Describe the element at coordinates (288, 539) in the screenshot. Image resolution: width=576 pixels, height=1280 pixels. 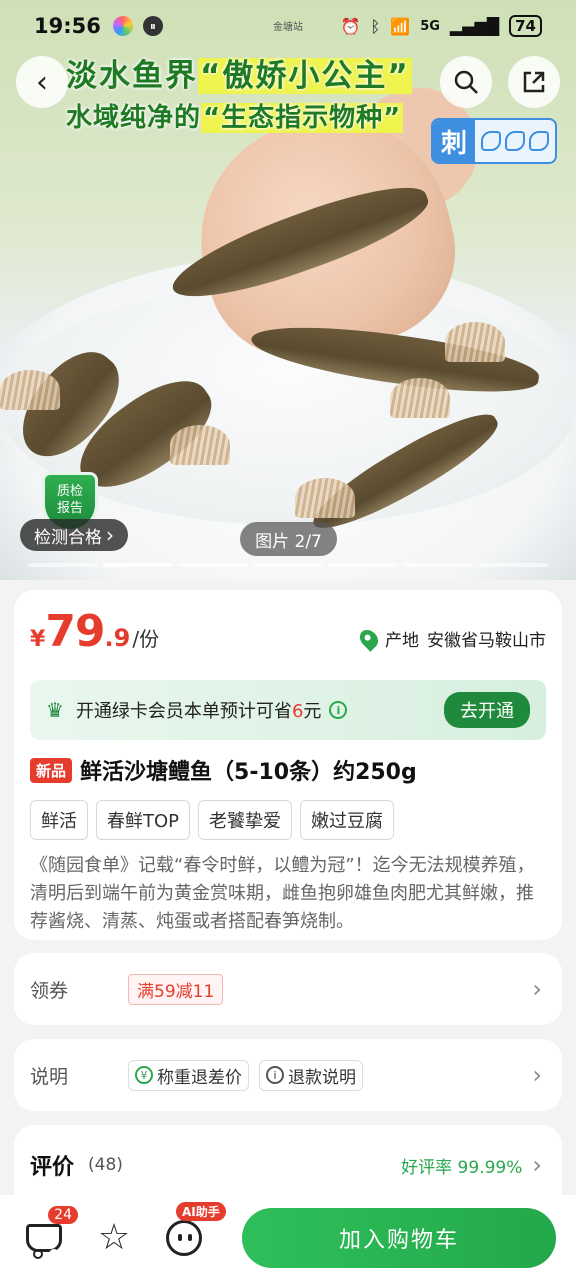
I see `image-counter: 图片 2/7` at that location.